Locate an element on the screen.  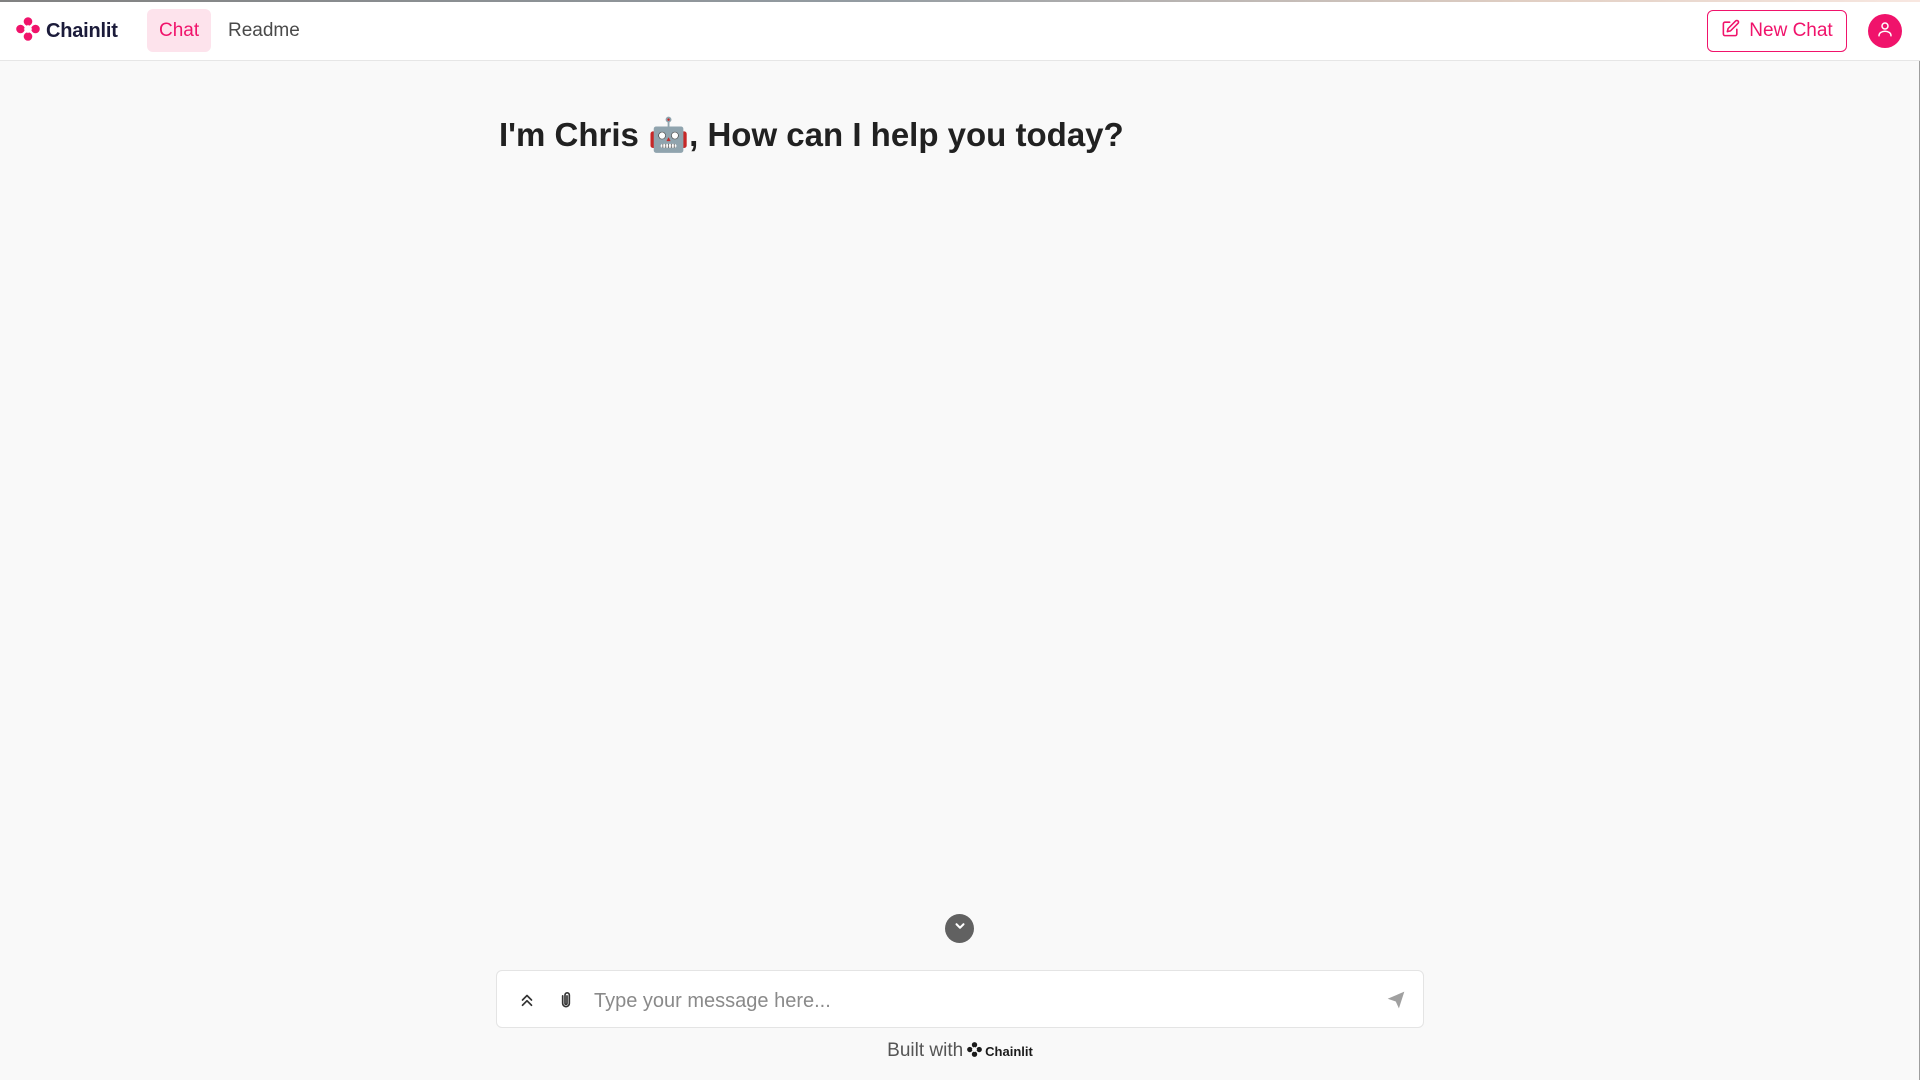
footer-brand-name: Chainlit is located at coordinates (1009, 1051).